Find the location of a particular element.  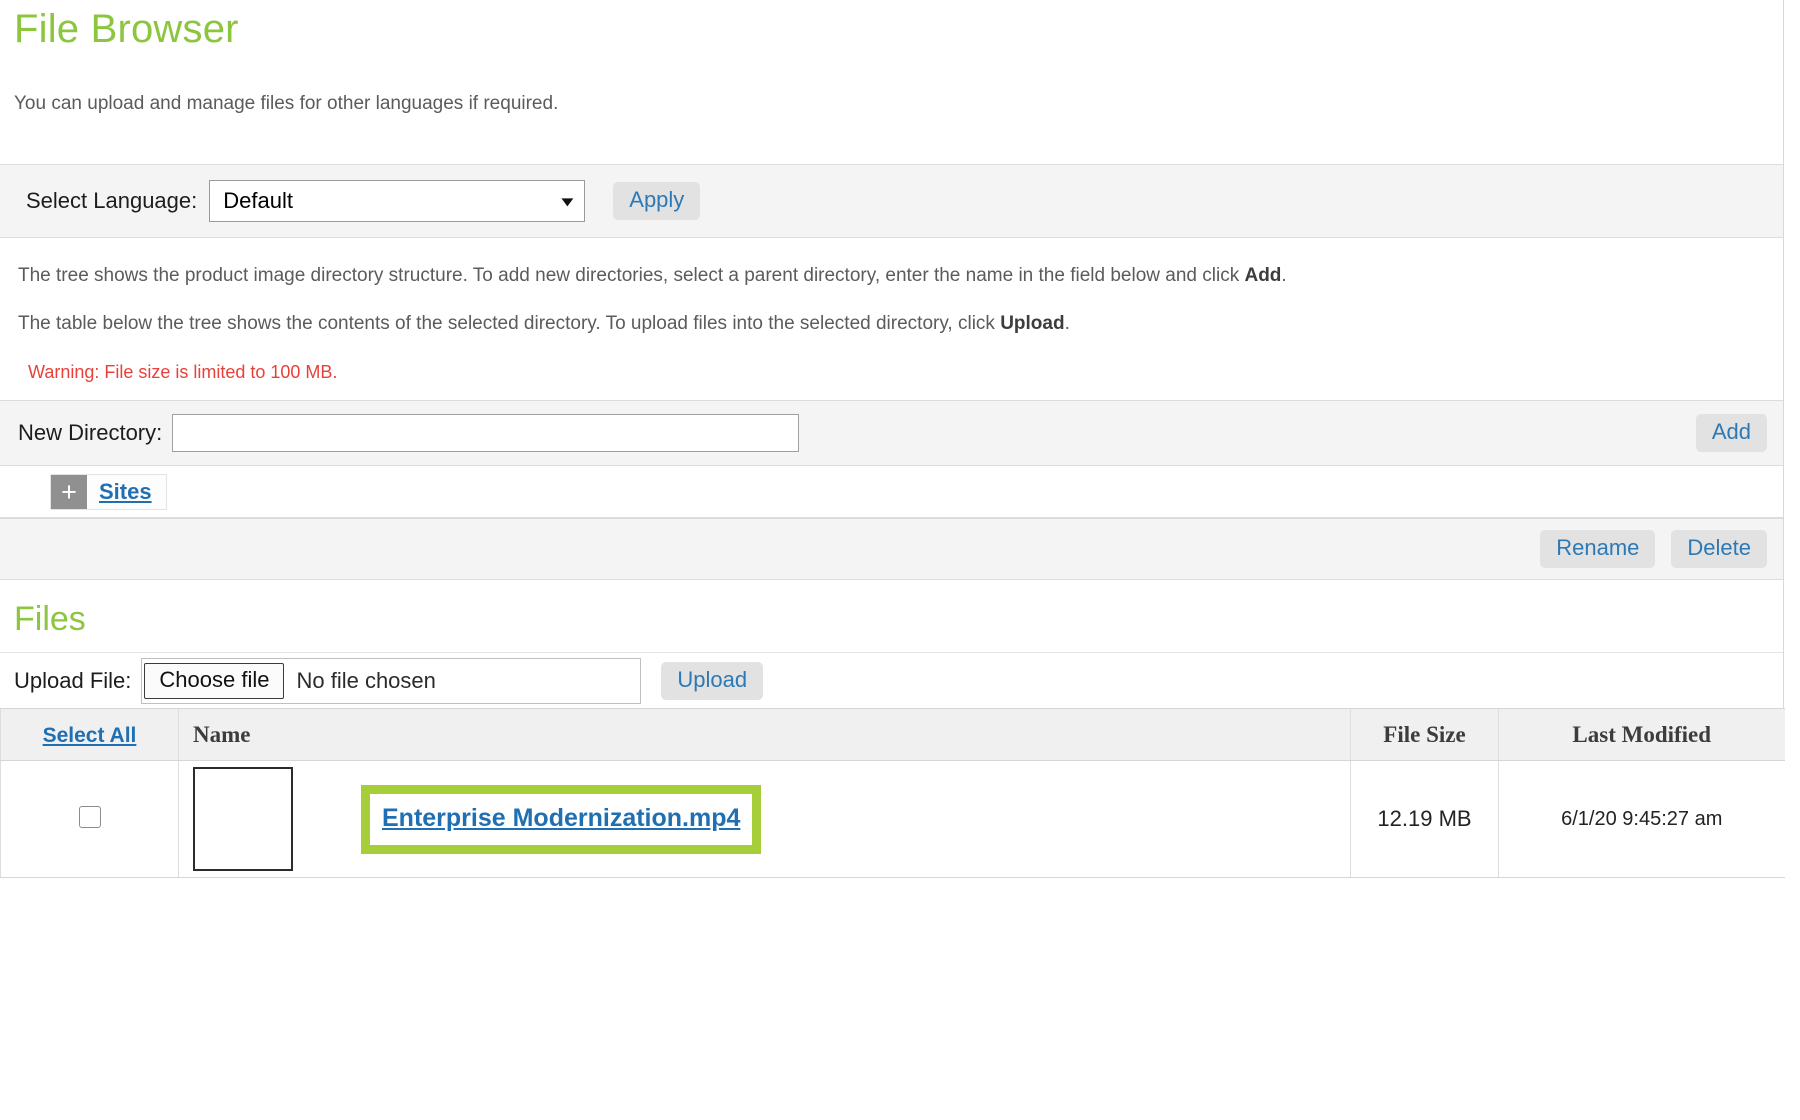

row-file-size-cell: 12.19 MB is located at coordinates (1424, 819).